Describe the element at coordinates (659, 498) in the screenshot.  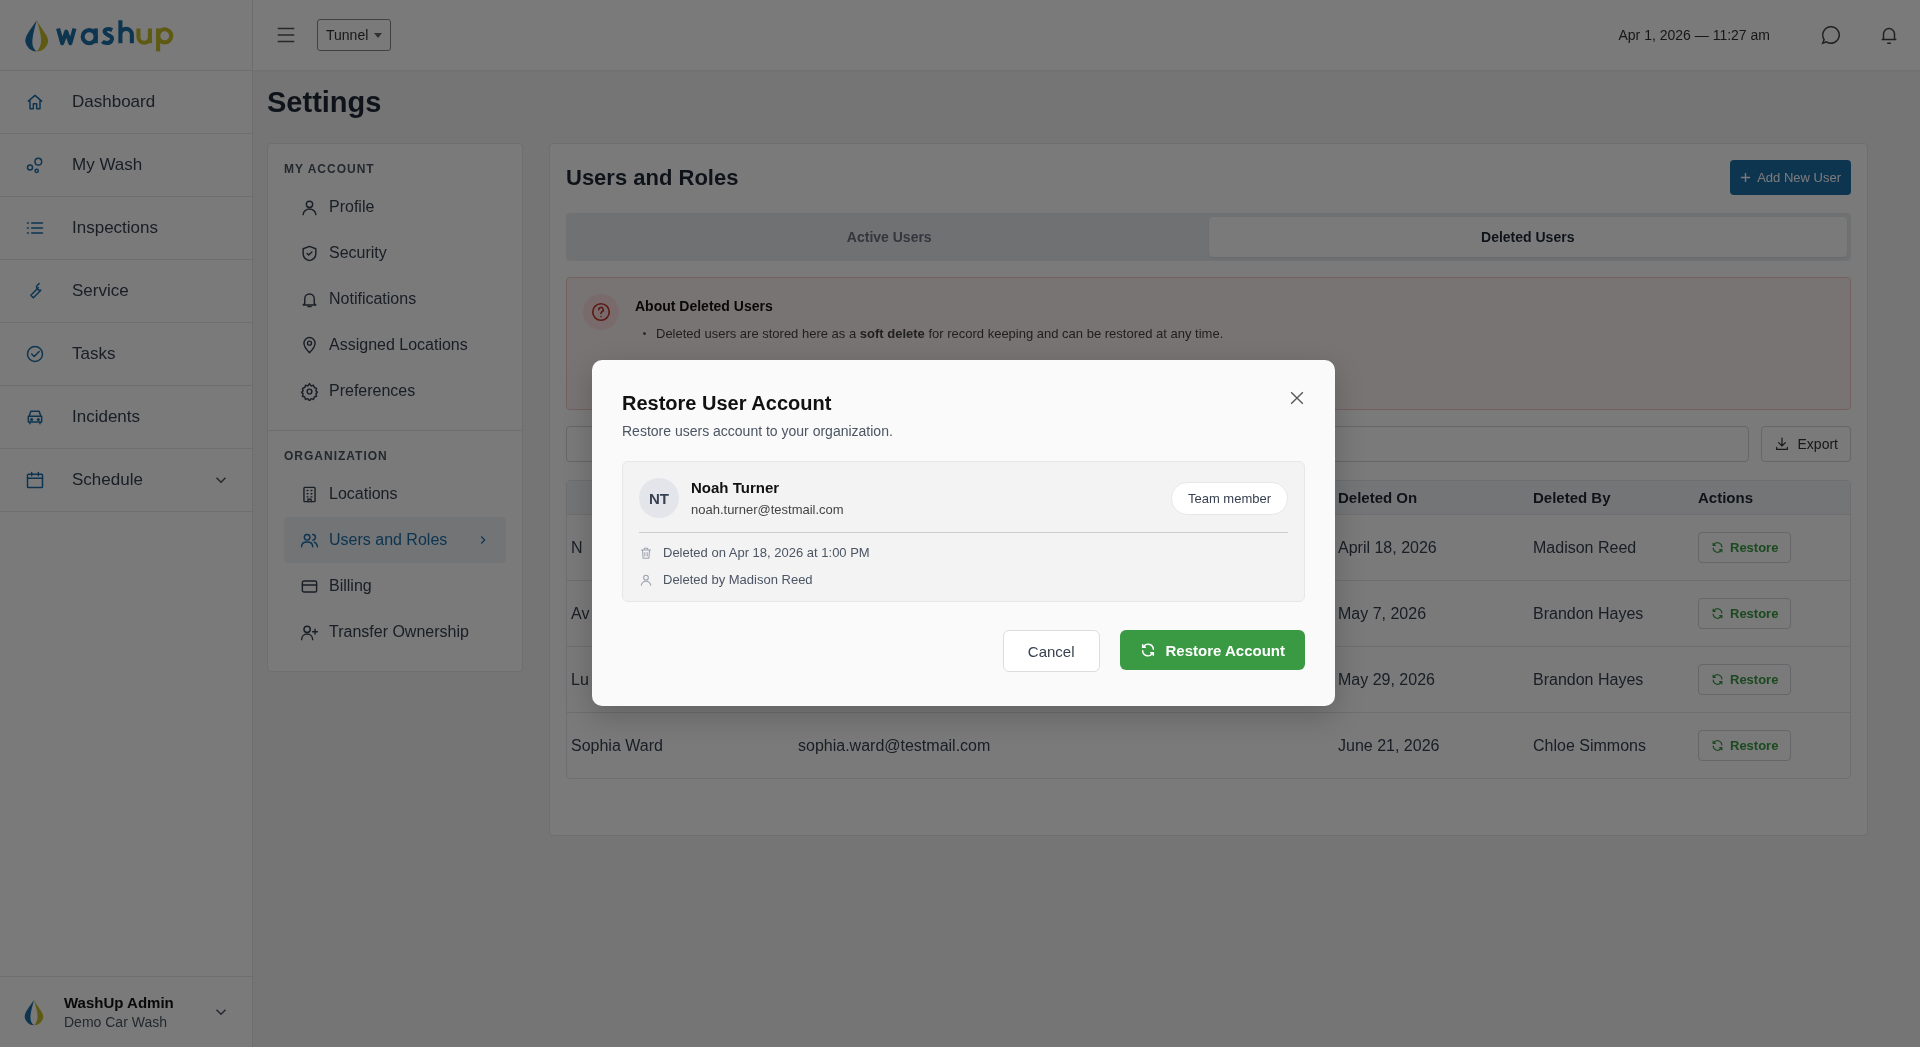
I see `avatar: NT` at that location.